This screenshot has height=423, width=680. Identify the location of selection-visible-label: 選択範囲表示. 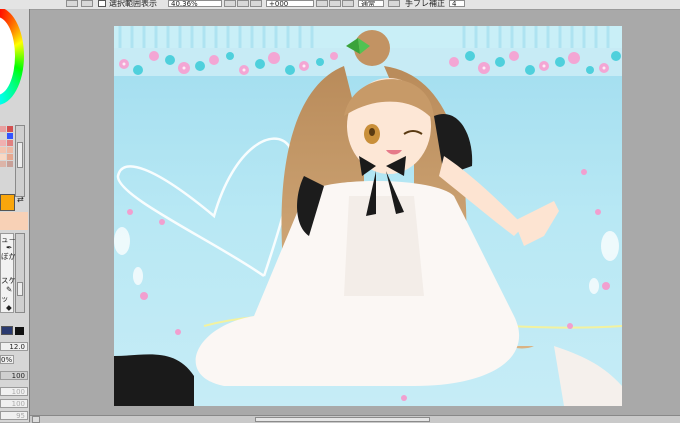
(133, 4).